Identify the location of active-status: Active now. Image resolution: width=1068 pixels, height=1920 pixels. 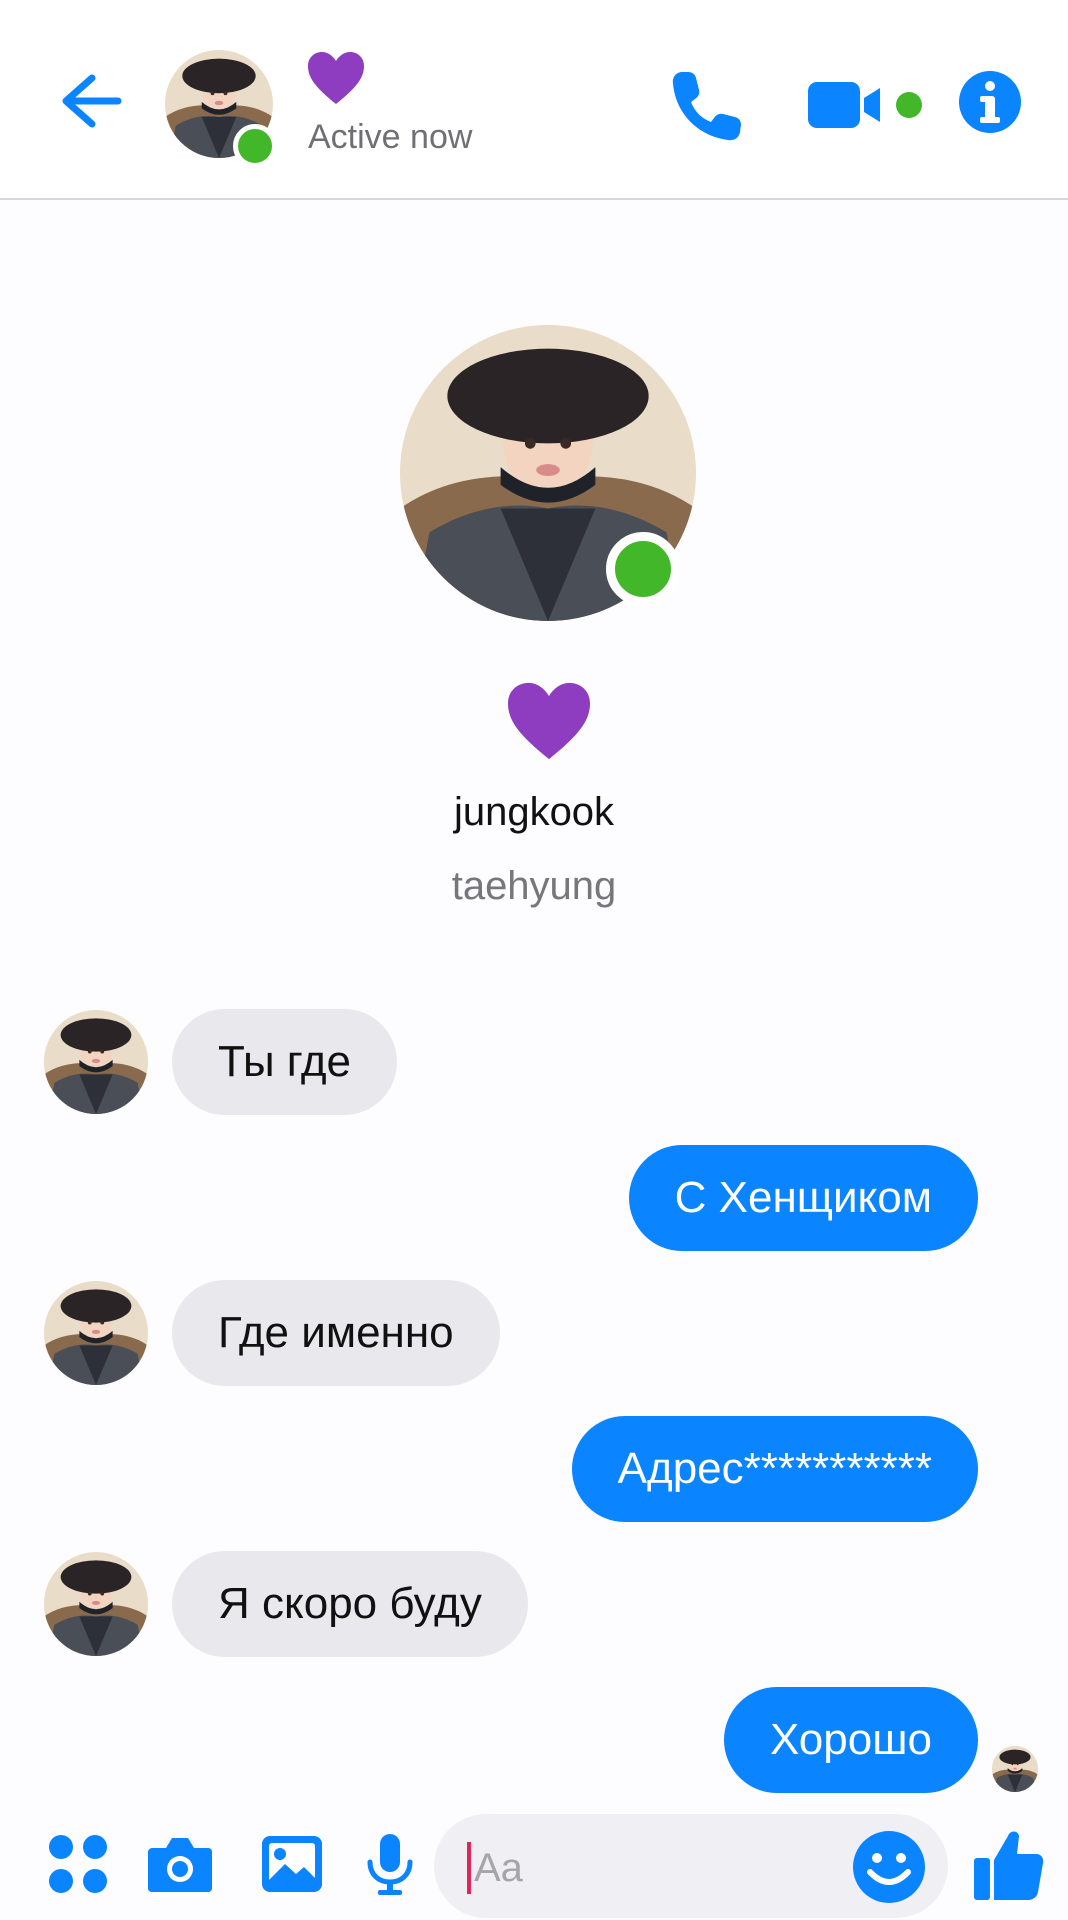
(390, 137).